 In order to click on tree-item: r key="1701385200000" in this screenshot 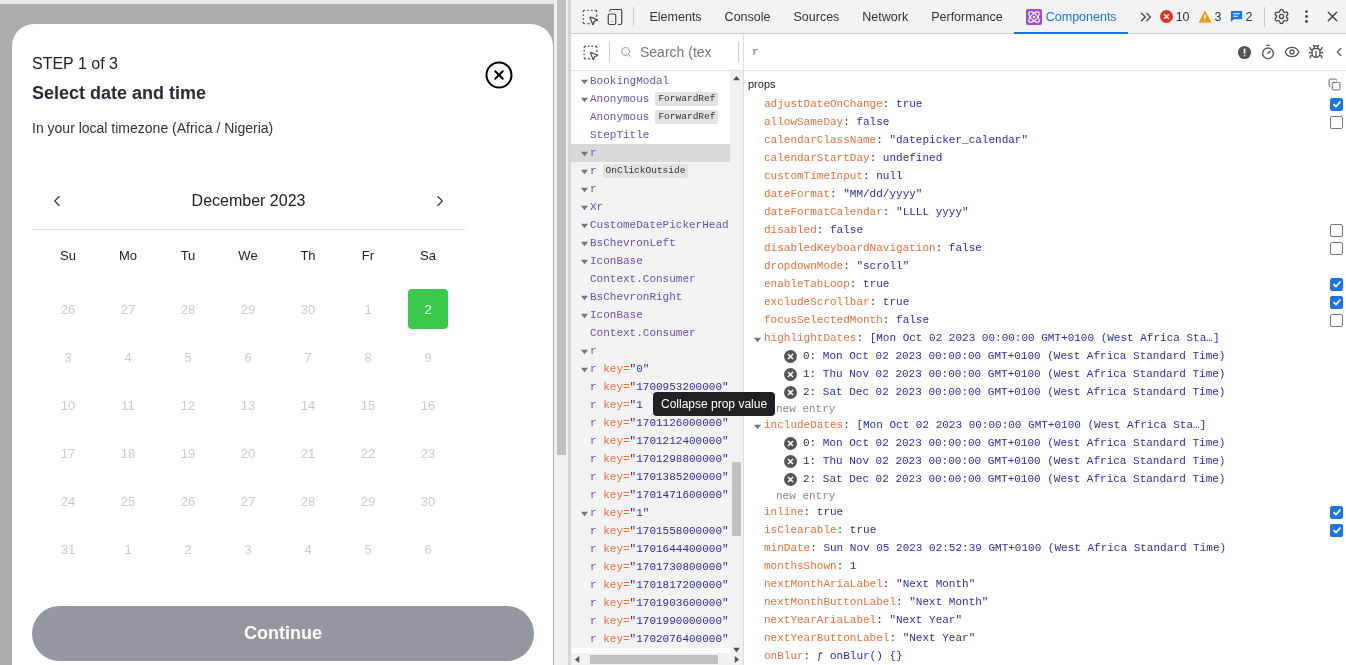, I will do `click(650, 477)`.